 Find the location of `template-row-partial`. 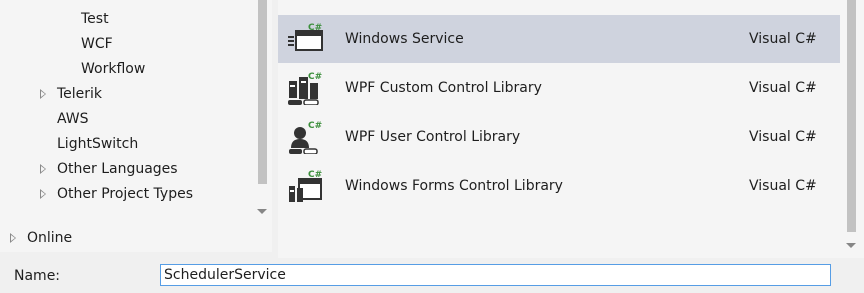

template-row-partial is located at coordinates (559, 2).